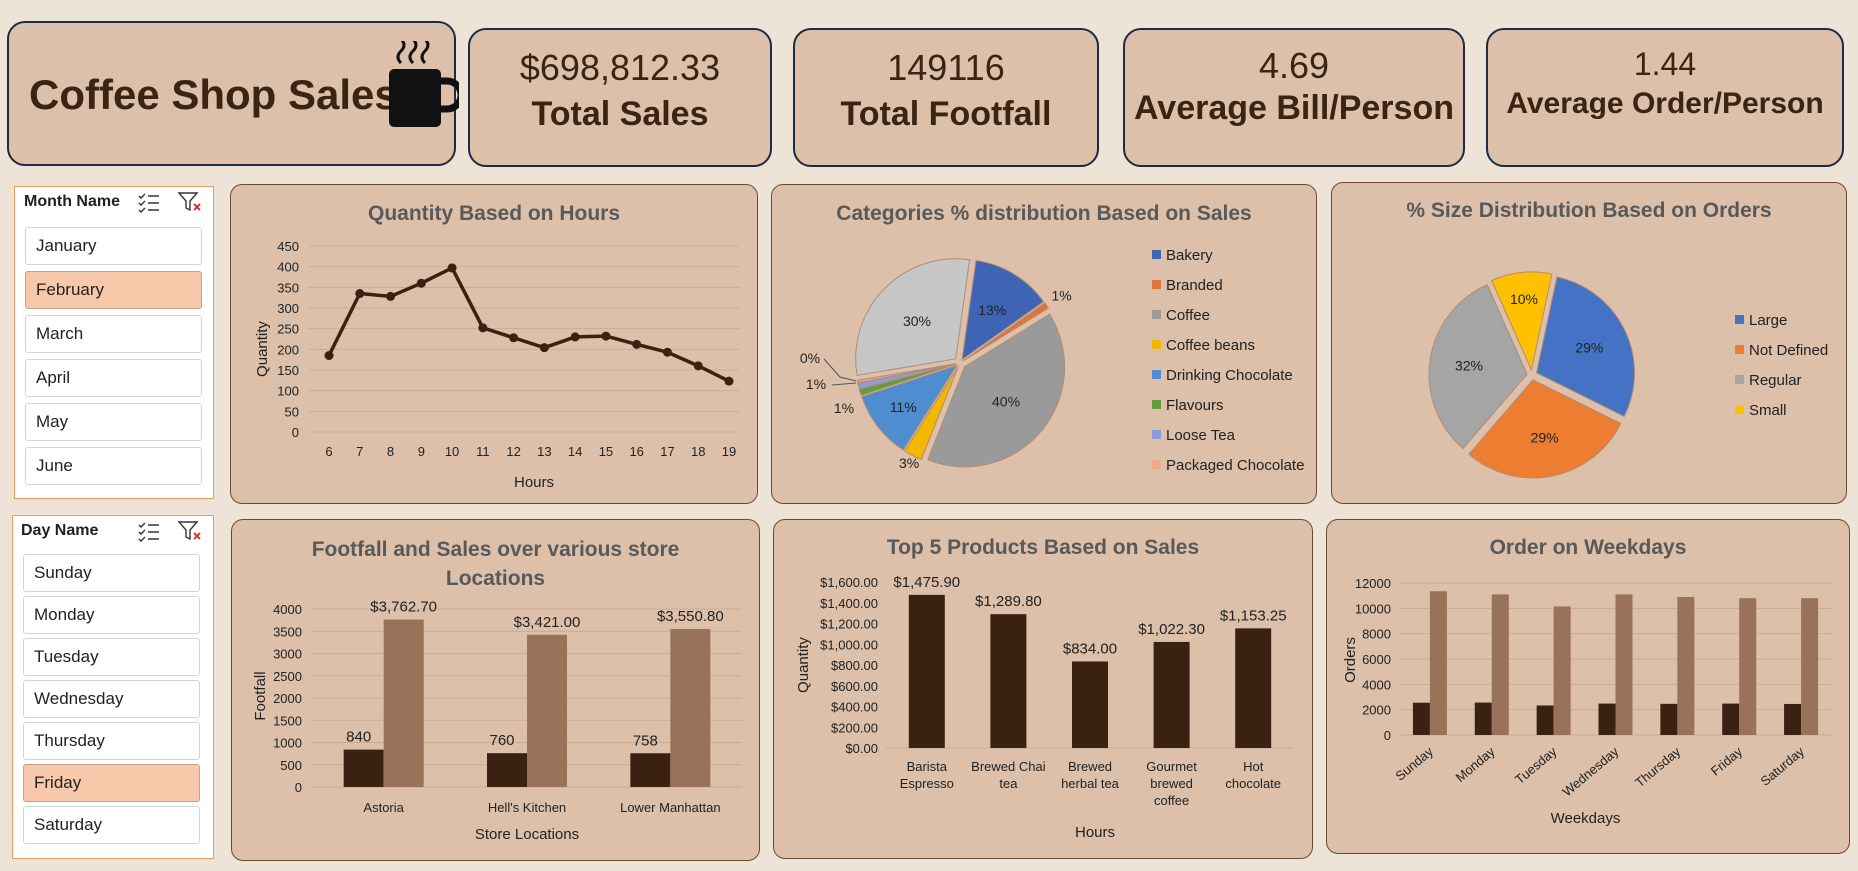  I want to click on x-tick-label: tea, so click(1008, 783).